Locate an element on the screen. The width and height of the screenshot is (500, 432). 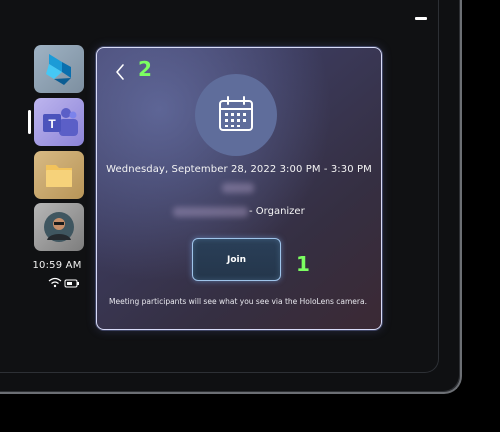
join-button: Join is located at coordinates (236, 259).